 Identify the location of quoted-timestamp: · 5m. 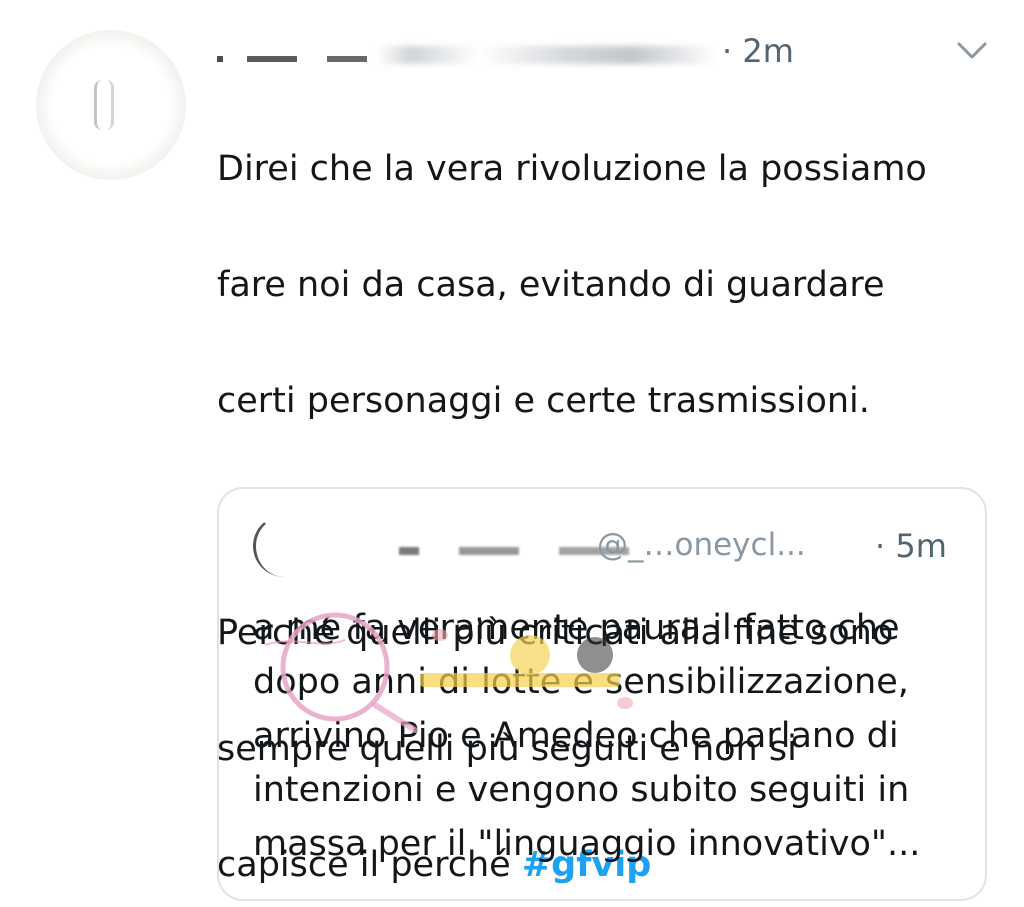
(911, 546).